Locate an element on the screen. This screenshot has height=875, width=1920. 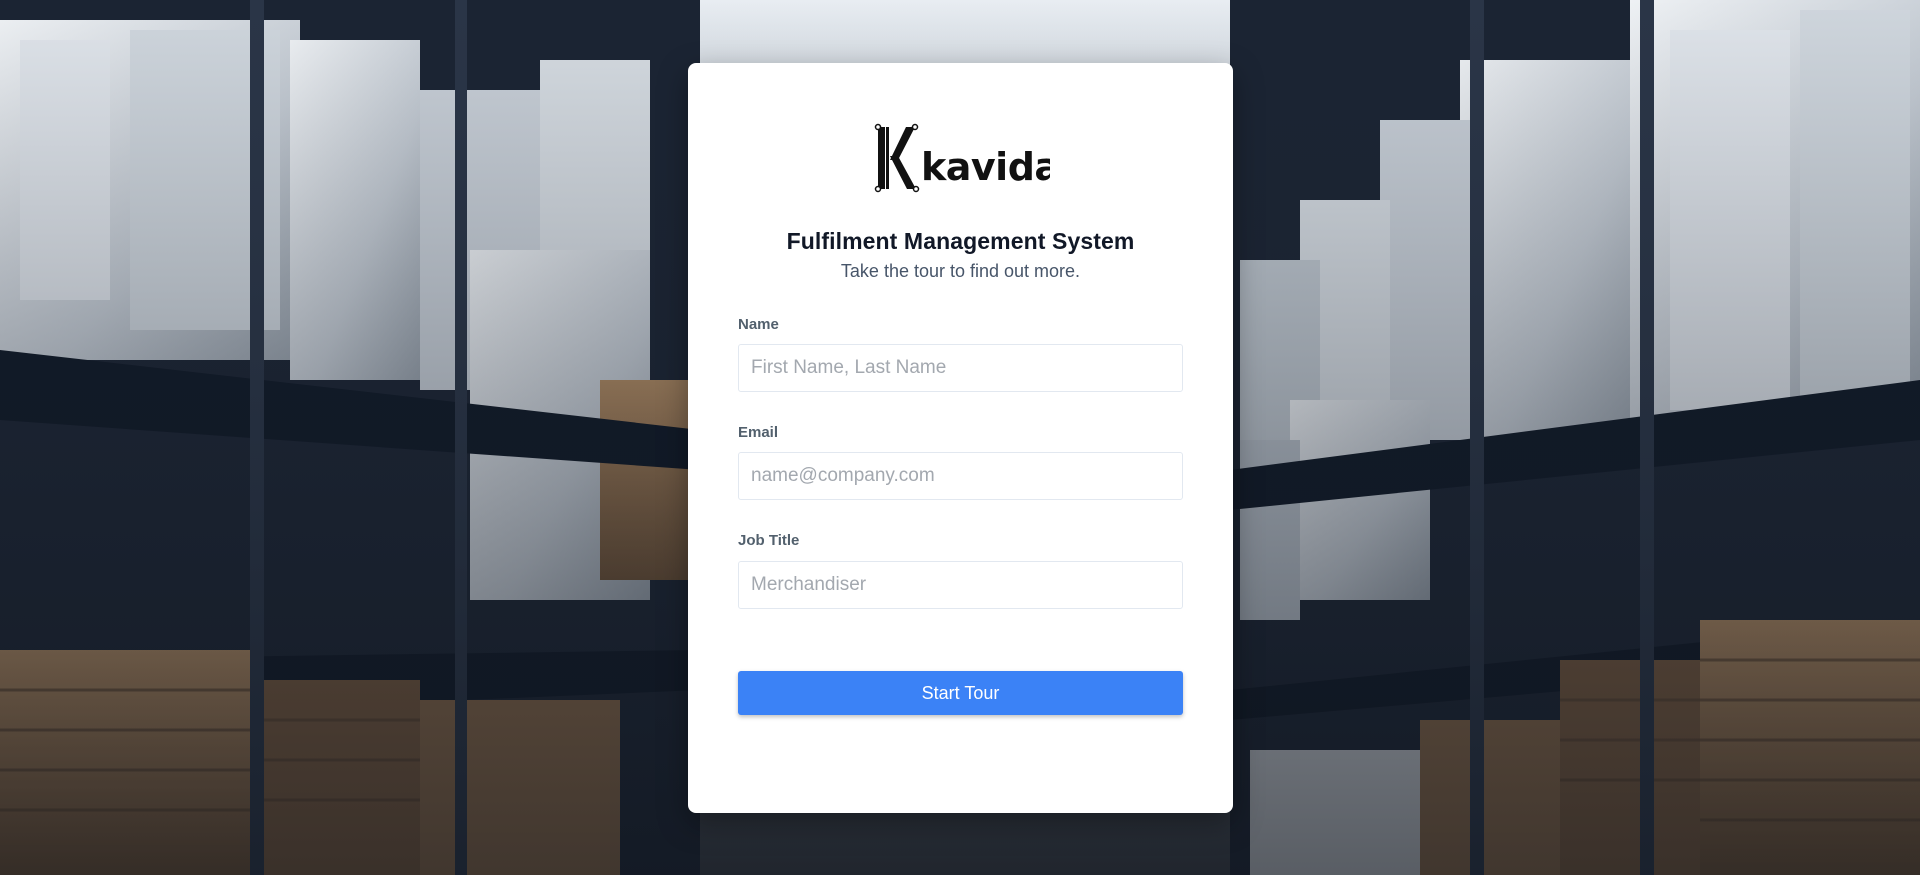
brand-logo: kavida is located at coordinates (962, 158).